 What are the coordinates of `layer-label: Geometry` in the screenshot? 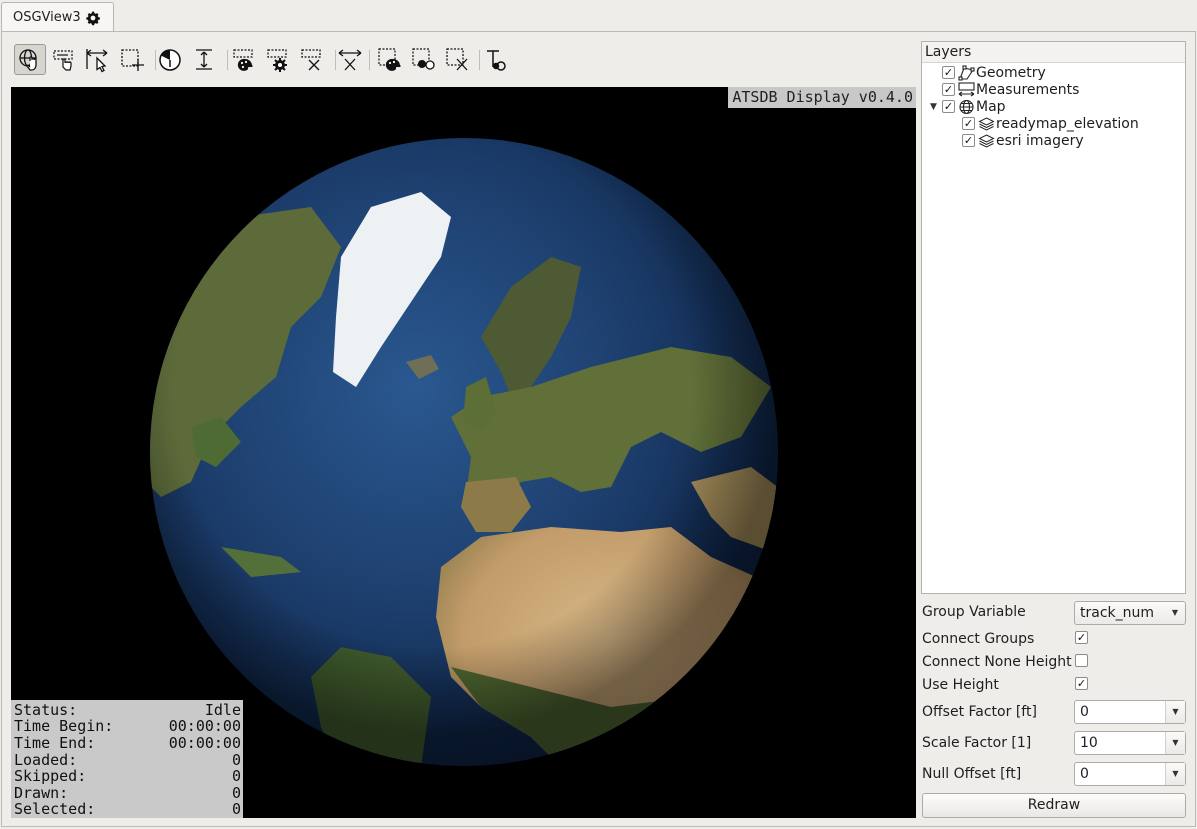 It's located at (1011, 72).